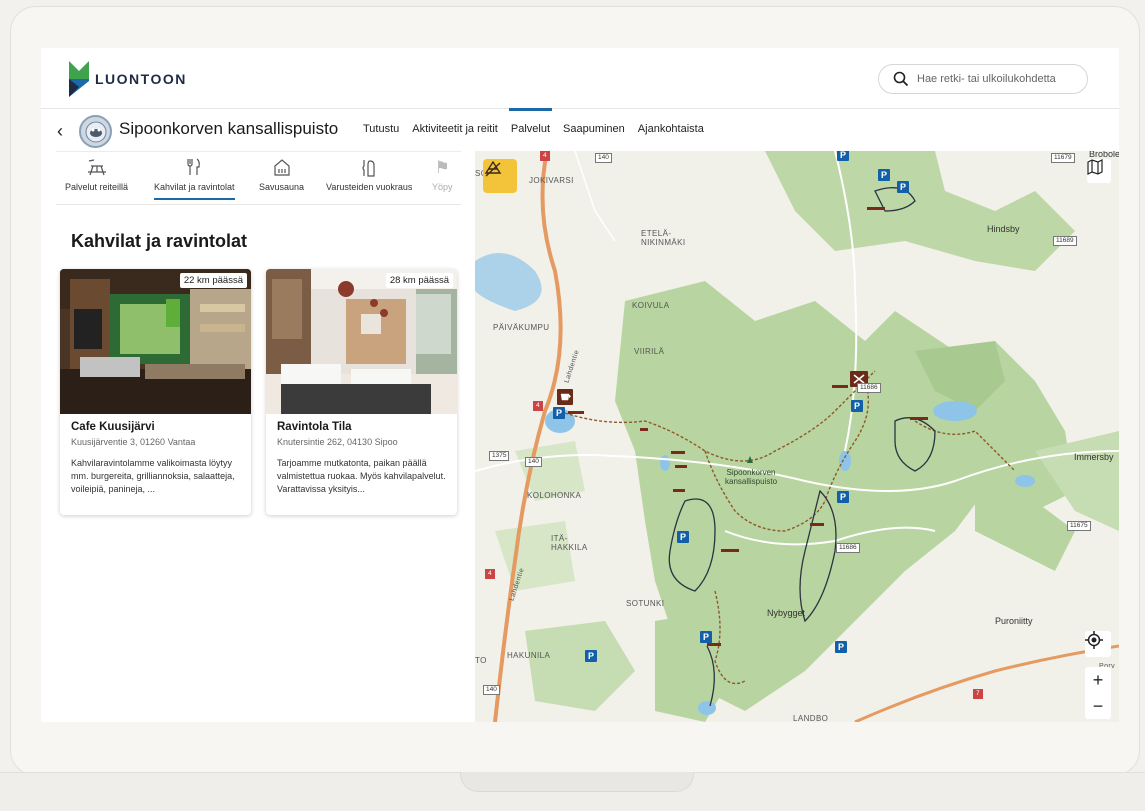  What do you see at coordinates (663, 238) in the screenshot?
I see `map-place-label: ETELÄ- NIKINMÄKI` at bounding box center [663, 238].